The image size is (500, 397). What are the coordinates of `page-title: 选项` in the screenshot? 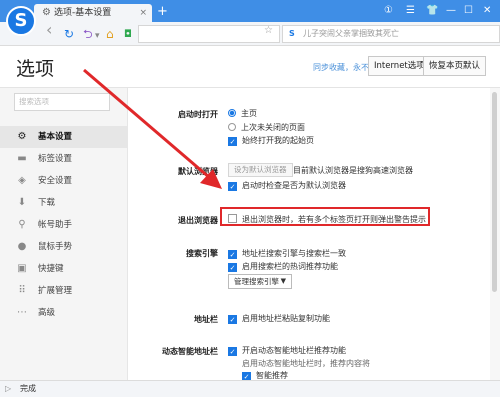 It's located at (35, 69).